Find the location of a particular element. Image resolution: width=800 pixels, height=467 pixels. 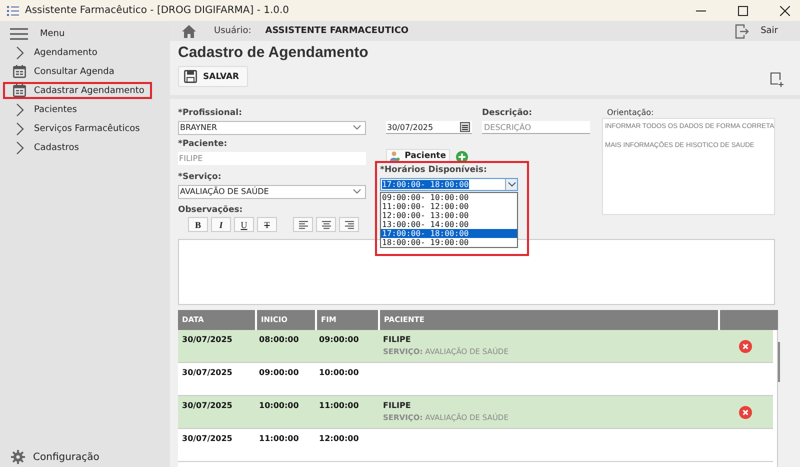

menu-label: Menu is located at coordinates (52, 33).